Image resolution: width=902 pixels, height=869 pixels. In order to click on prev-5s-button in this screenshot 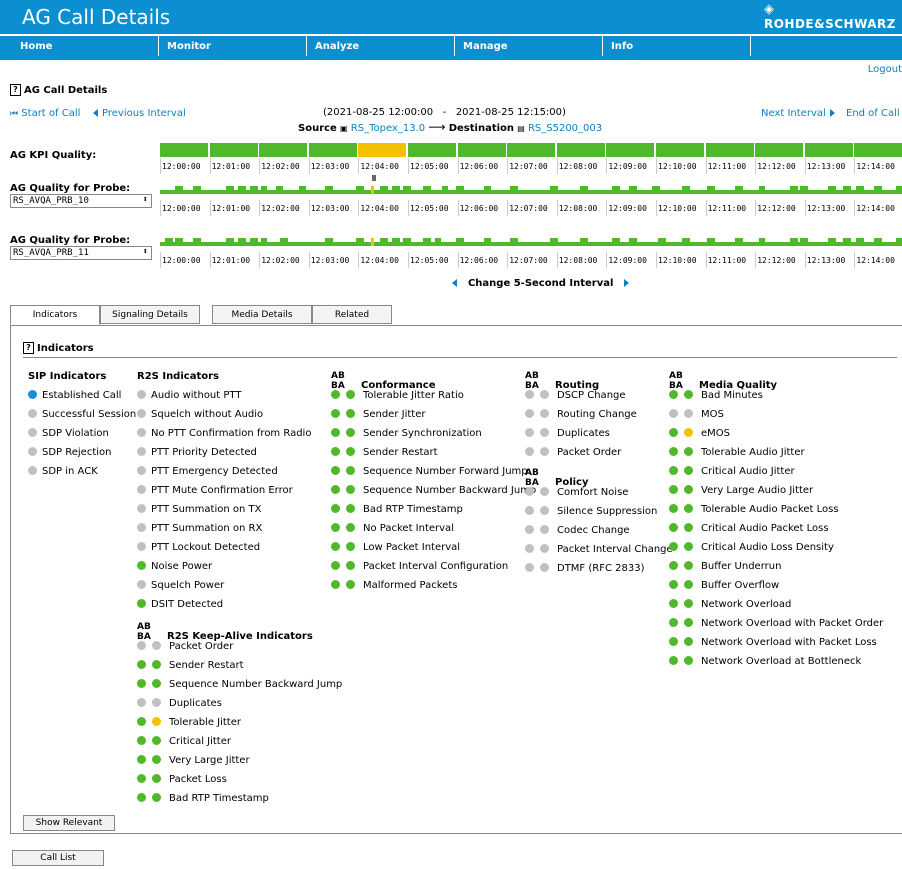, I will do `click(454, 283)`.